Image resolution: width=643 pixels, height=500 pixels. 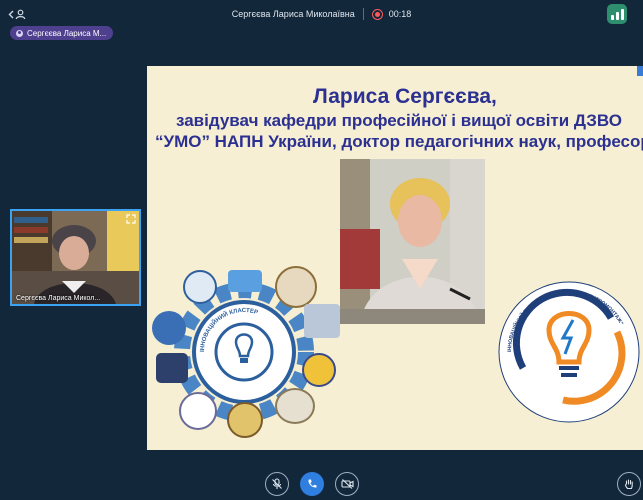 I want to click on network-quality-button, so click(x=617, y=14).